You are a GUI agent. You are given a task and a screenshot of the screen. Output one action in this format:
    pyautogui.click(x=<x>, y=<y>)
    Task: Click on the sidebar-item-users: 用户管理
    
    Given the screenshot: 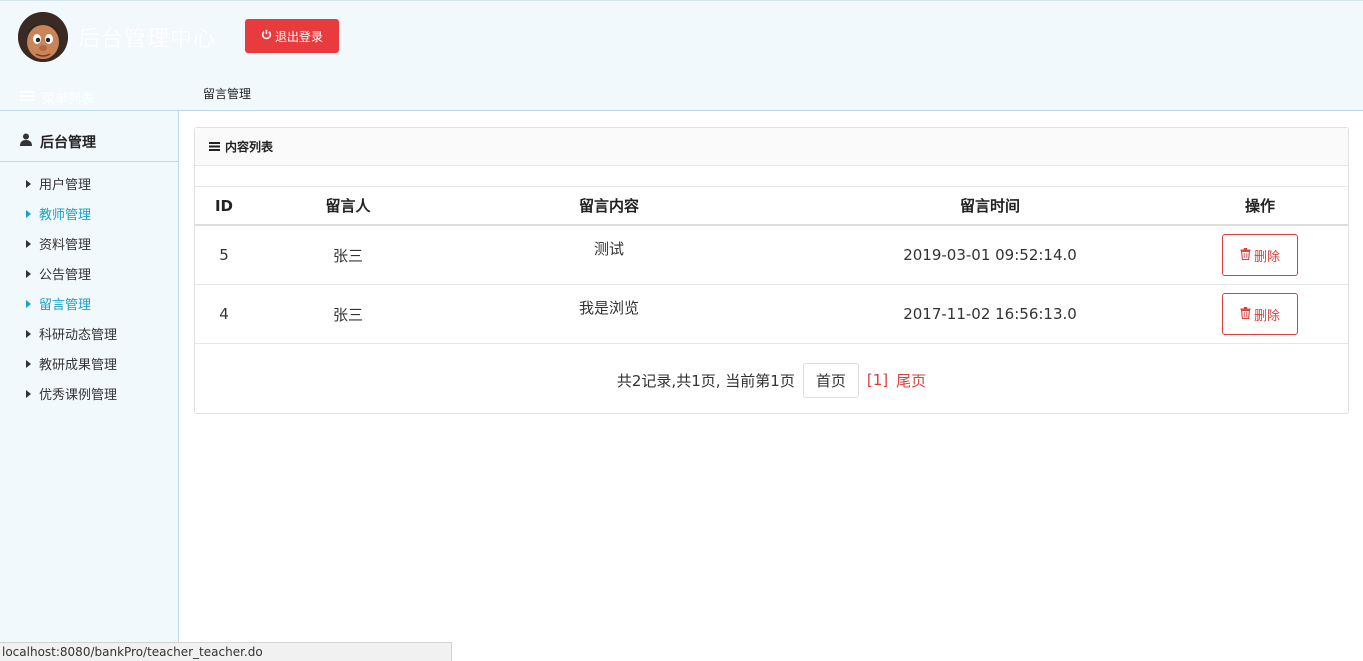 What is the action you would take?
    pyautogui.click(x=58, y=183)
    